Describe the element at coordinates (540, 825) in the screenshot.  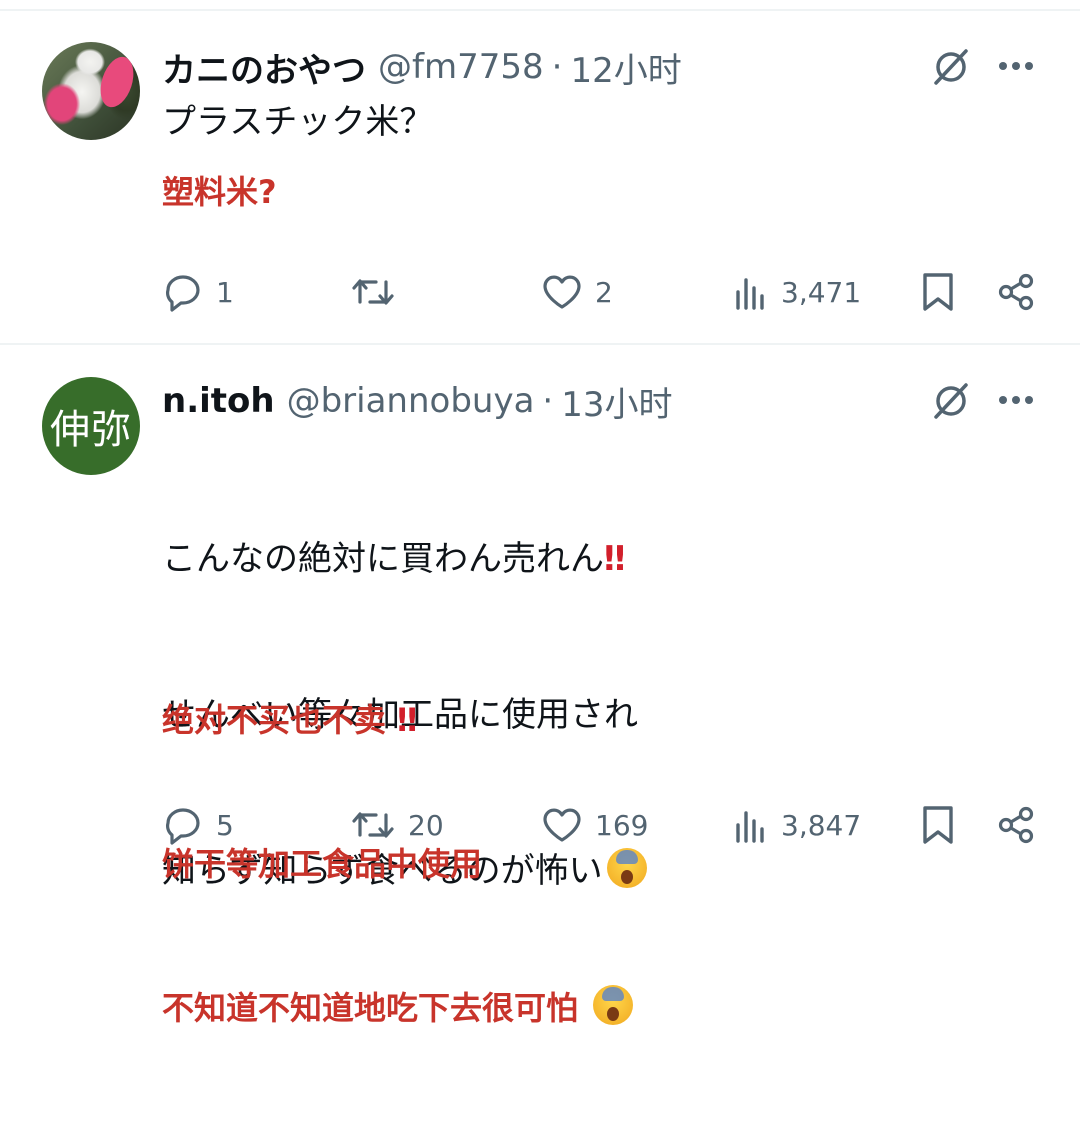
I see `action-bar: 5 20 169 3,847` at that location.